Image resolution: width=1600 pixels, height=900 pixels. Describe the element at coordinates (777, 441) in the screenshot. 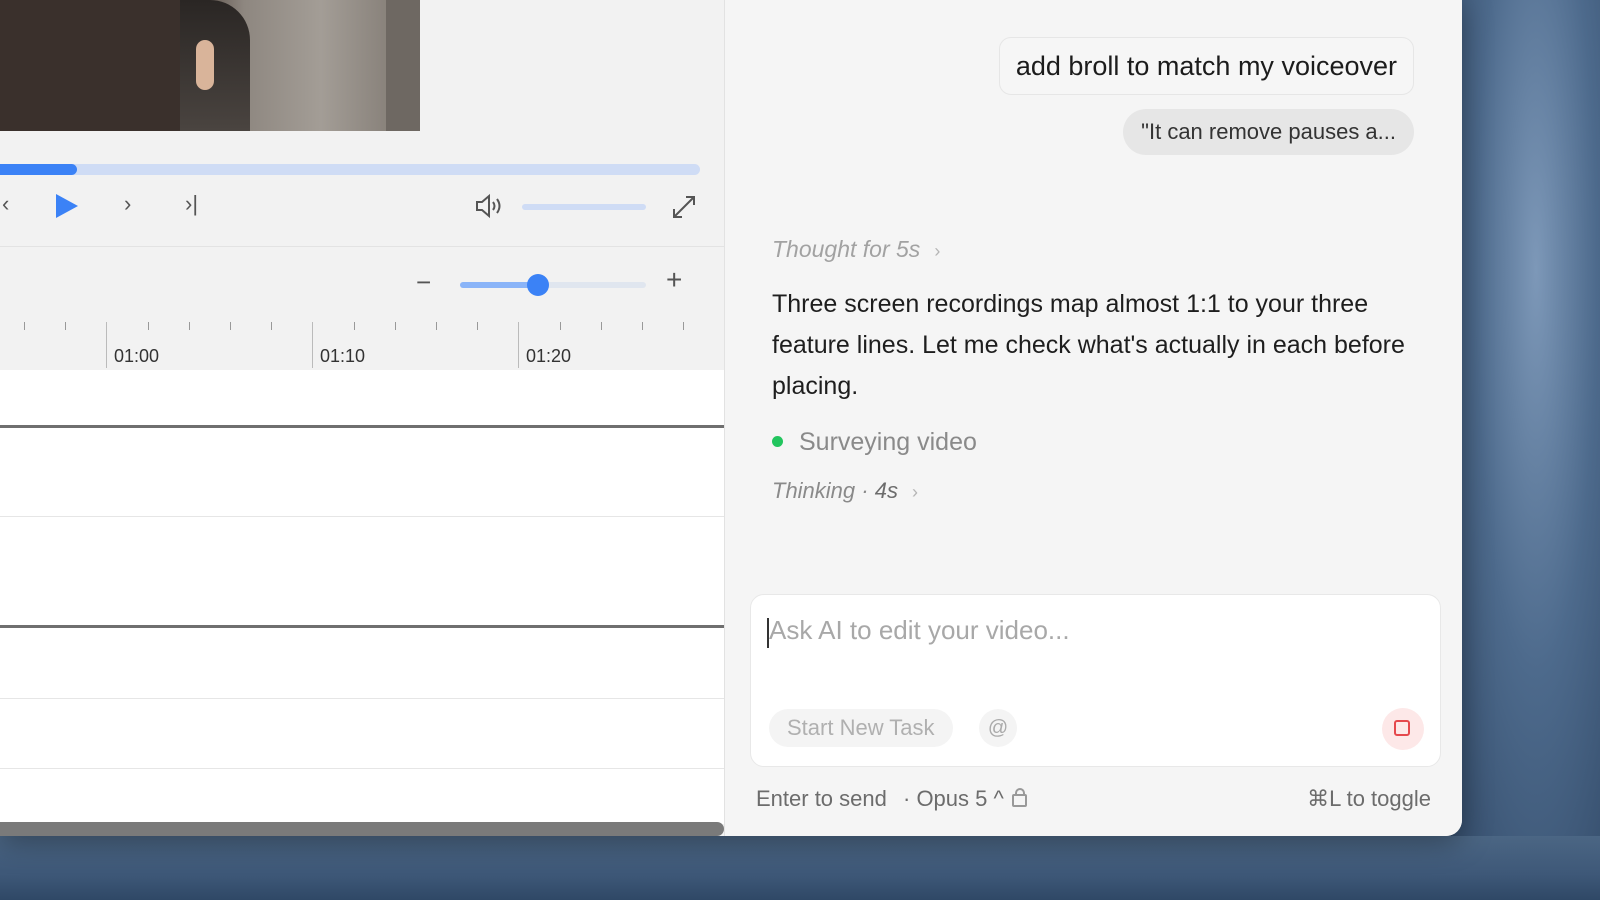

I see `status-dot-icon` at that location.